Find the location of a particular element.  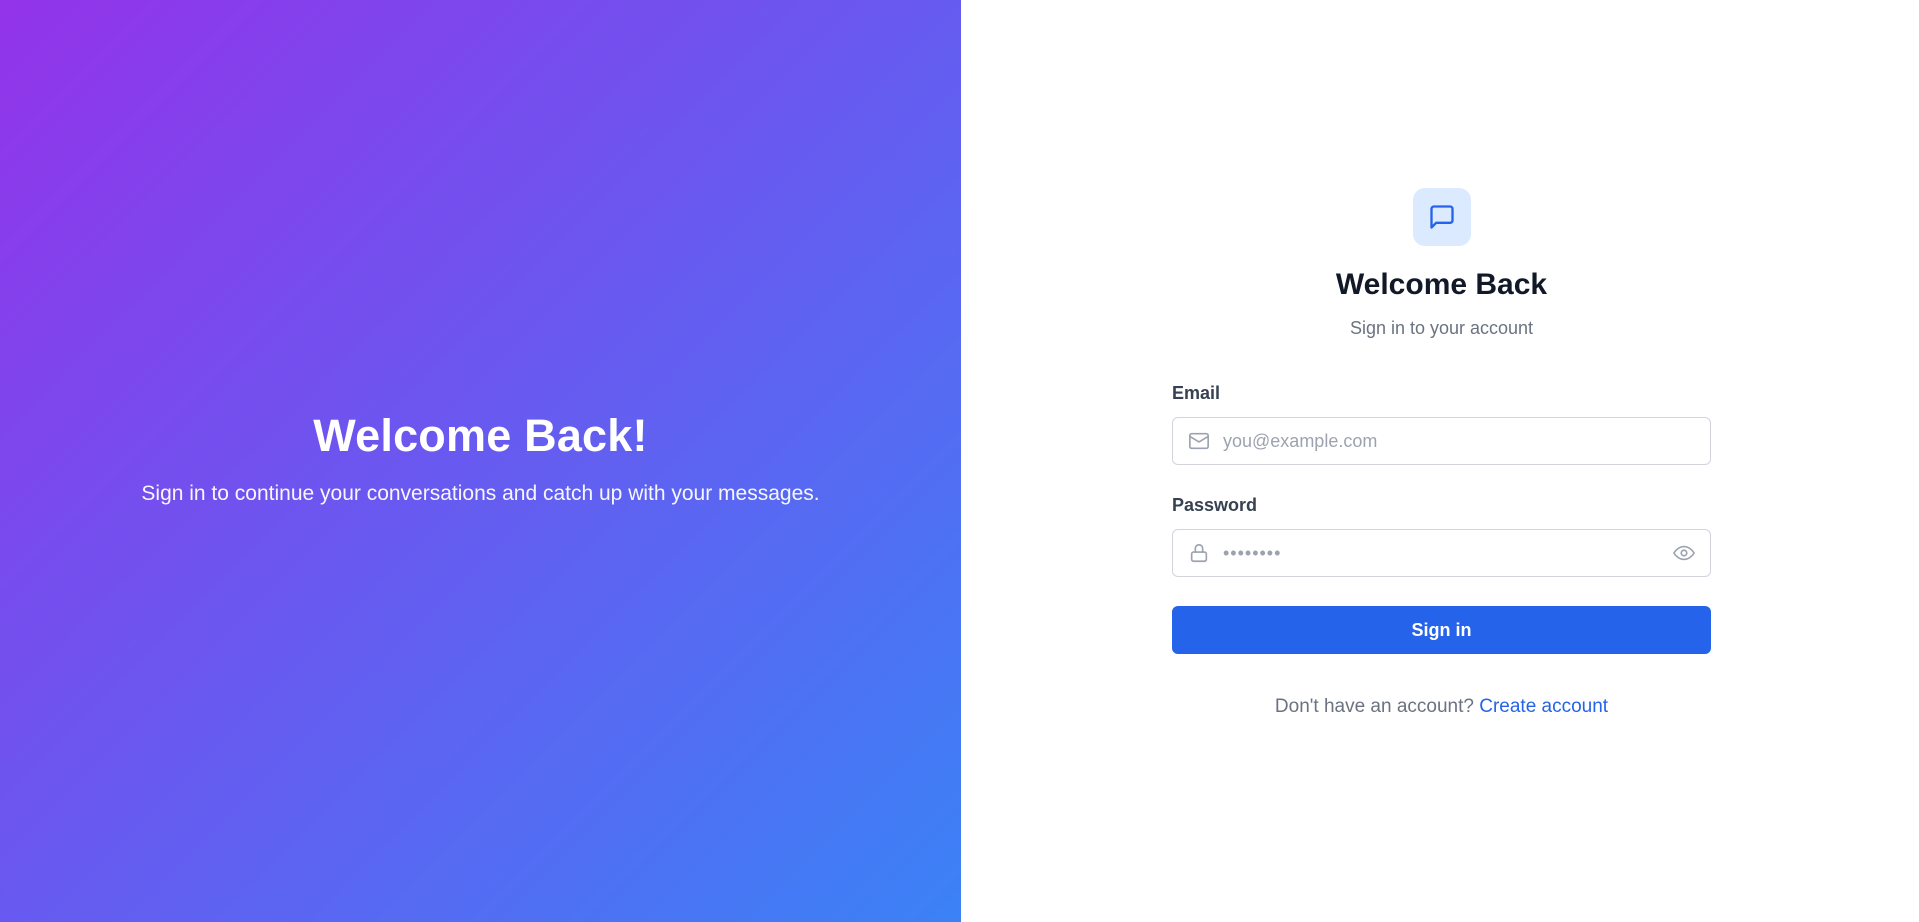

email-label: Email is located at coordinates (1196, 393).